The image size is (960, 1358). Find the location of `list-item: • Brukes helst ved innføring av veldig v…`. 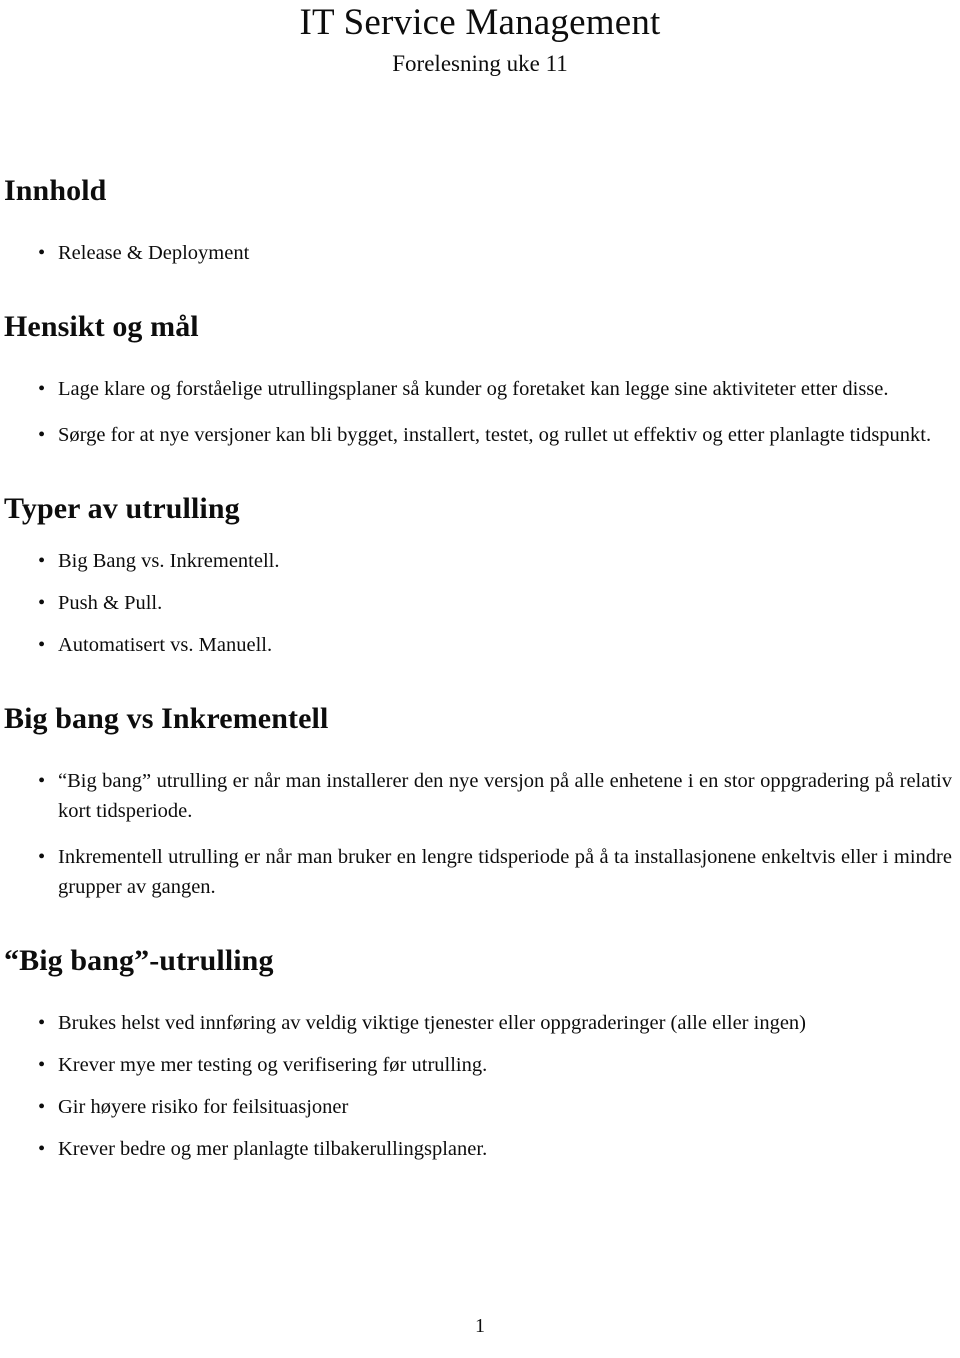

list-item: • Brukes helst ved innføring av veldig v… is located at coordinates (479, 1023).